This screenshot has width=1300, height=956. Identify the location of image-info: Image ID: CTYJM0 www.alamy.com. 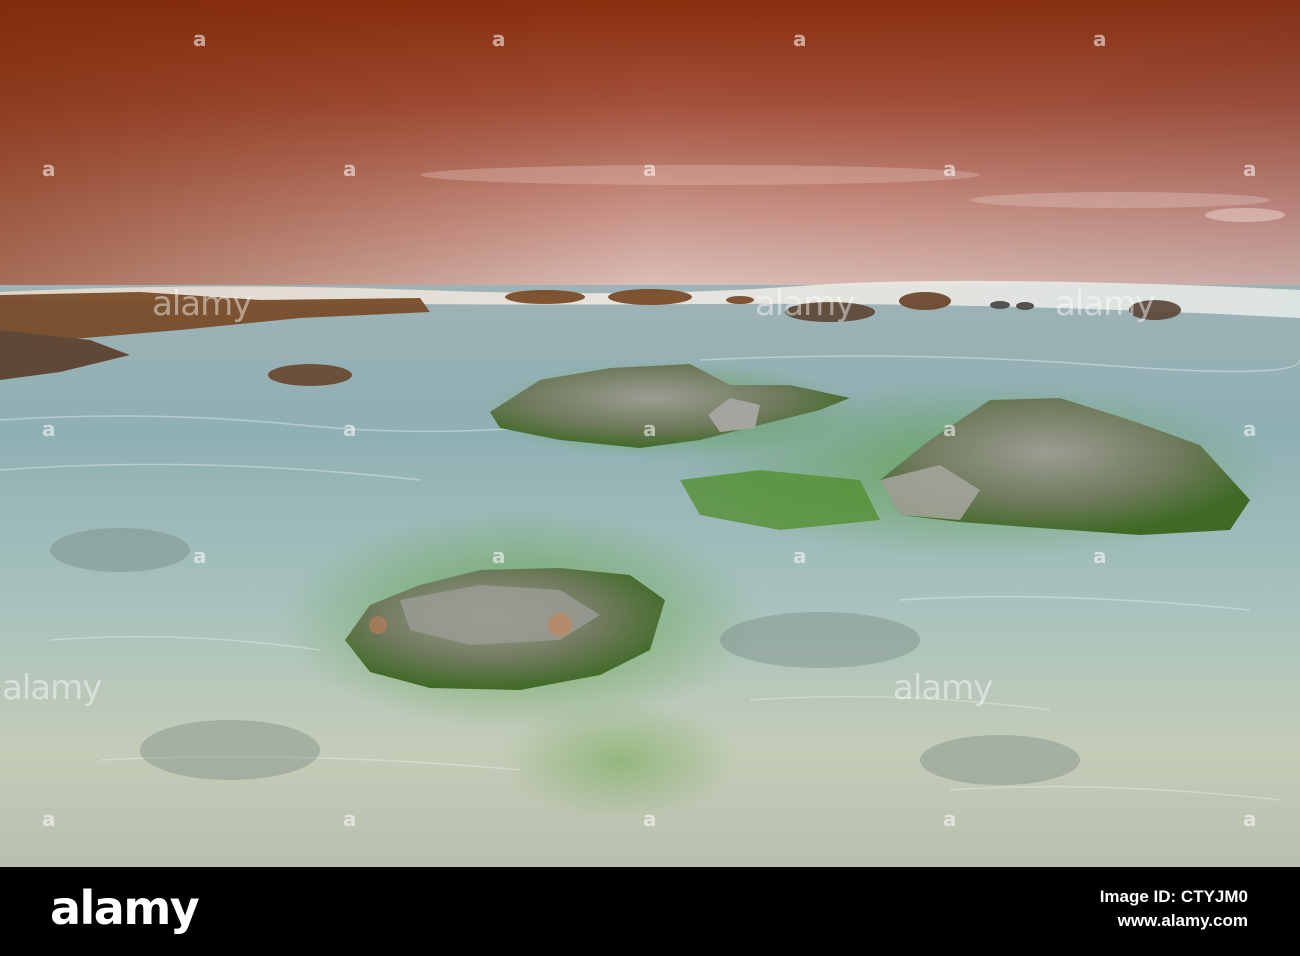
(1174, 909).